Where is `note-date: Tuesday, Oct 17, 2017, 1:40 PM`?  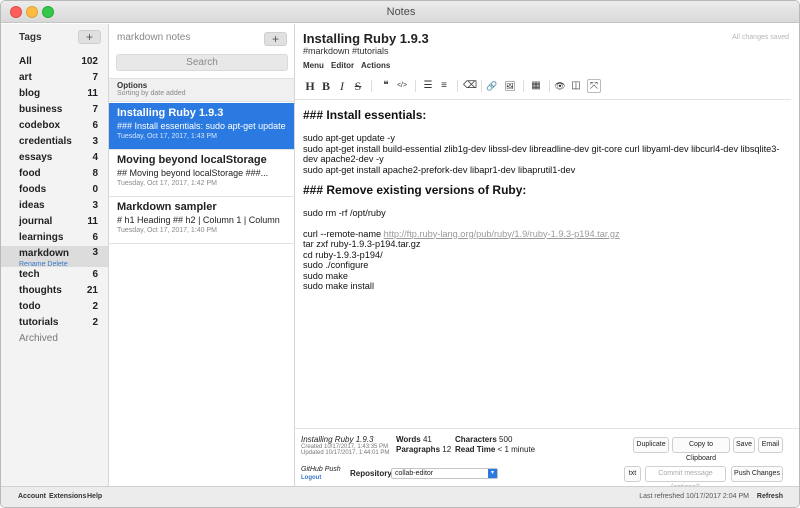
note-date: Tuesday, Oct 17, 2017, 1:40 PM is located at coordinates (167, 230).